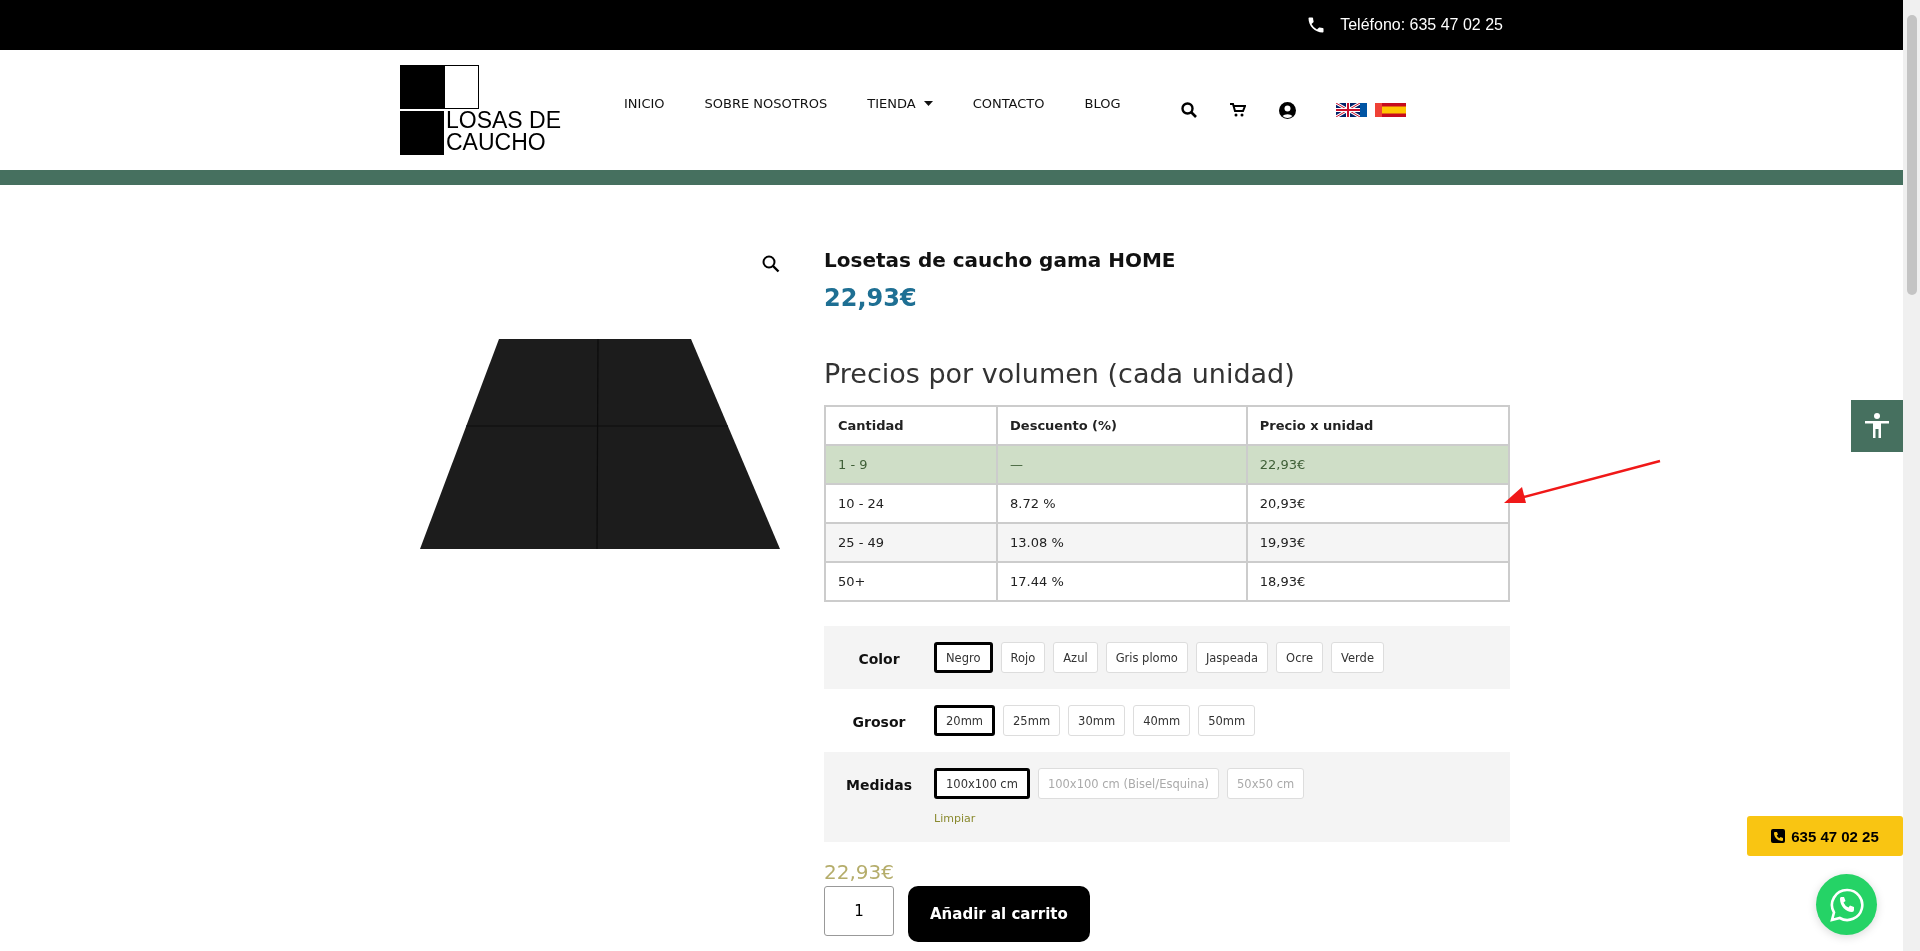 This screenshot has height=951, width=1920. What do you see at coordinates (1000, 260) in the screenshot?
I see `product-title: Losetas de caucho gama HOME` at bounding box center [1000, 260].